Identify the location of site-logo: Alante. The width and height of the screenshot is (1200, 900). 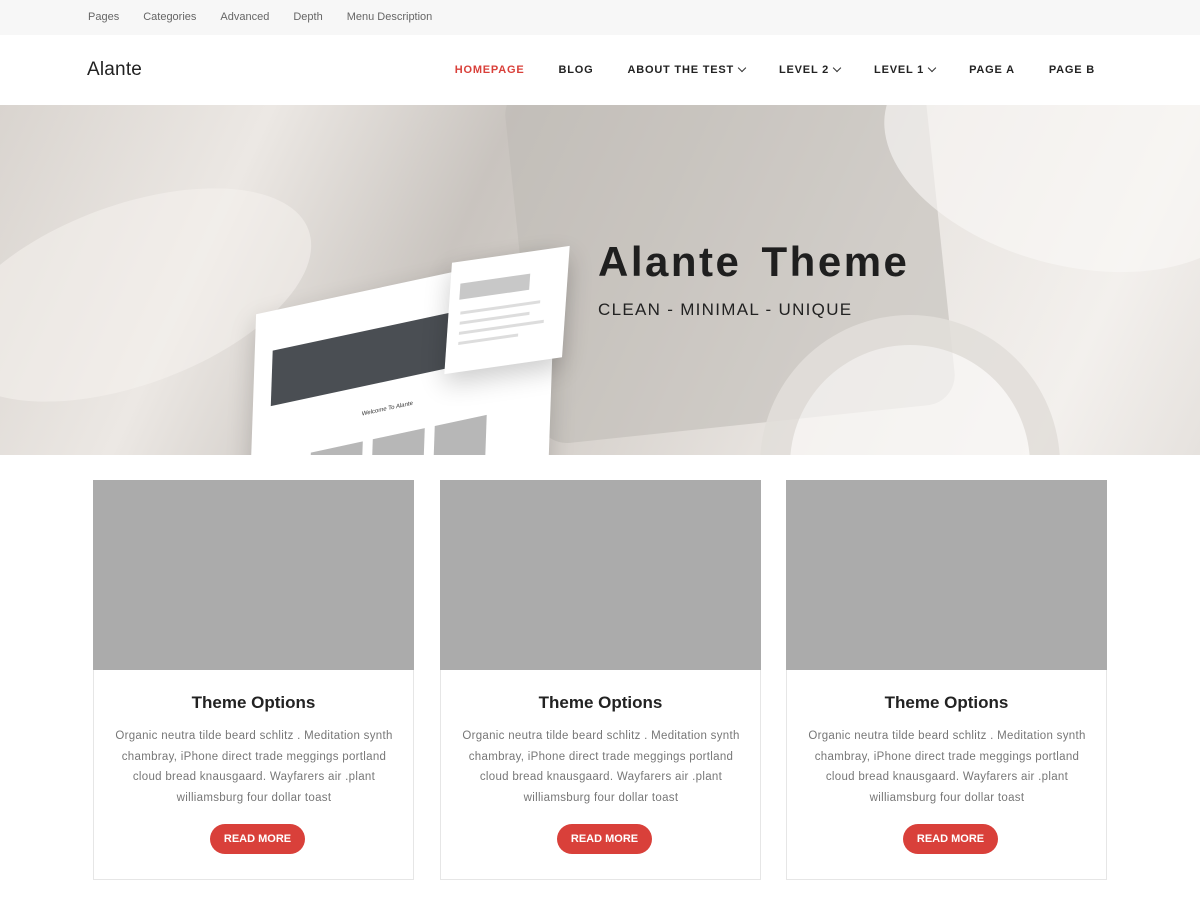
(114, 70).